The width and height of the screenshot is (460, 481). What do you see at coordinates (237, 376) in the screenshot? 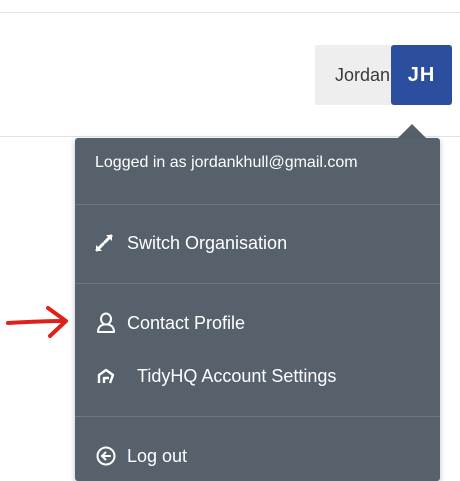
I see `tidyhq-account-settings-label: TidyHQ Account Settings` at bounding box center [237, 376].